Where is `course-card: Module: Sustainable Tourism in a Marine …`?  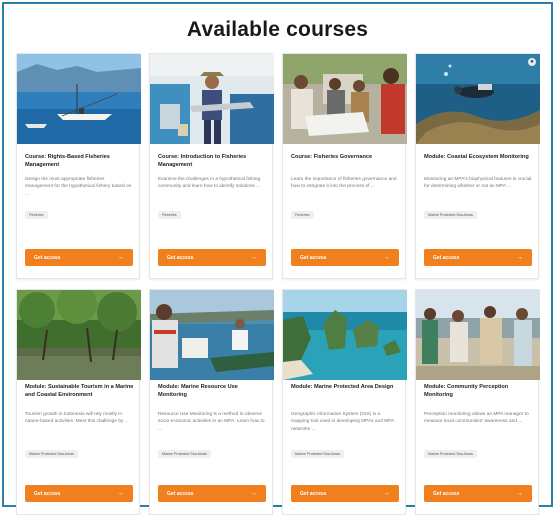 course-card: Module: Sustainable Tourism in a Marine … is located at coordinates (78, 402).